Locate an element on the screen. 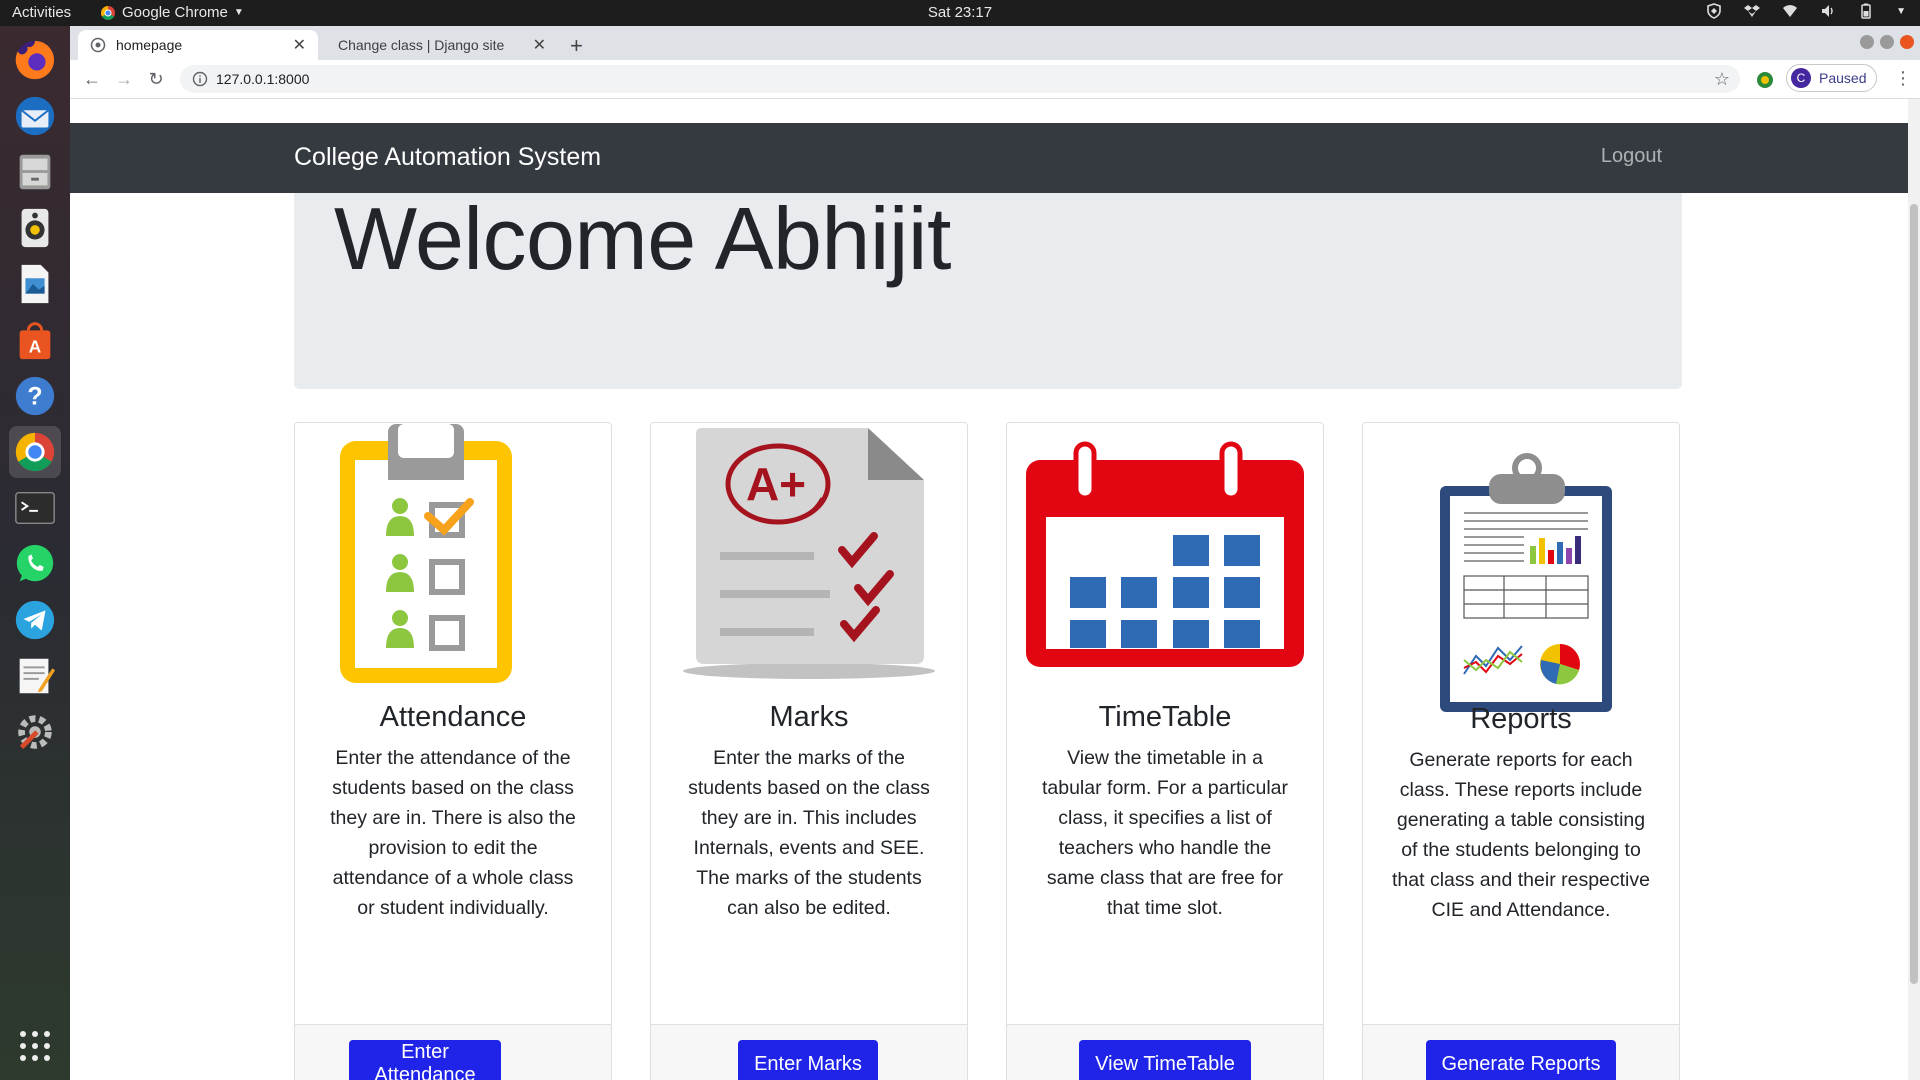  bookmark-star-icon: ☆ is located at coordinates (1722, 79).